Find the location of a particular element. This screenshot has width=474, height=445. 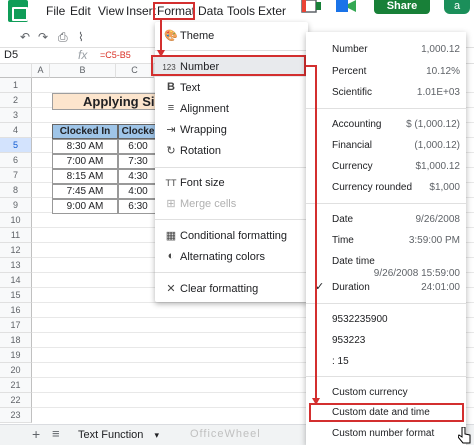

pointer-cursor-icon is located at coordinates (464, 435).